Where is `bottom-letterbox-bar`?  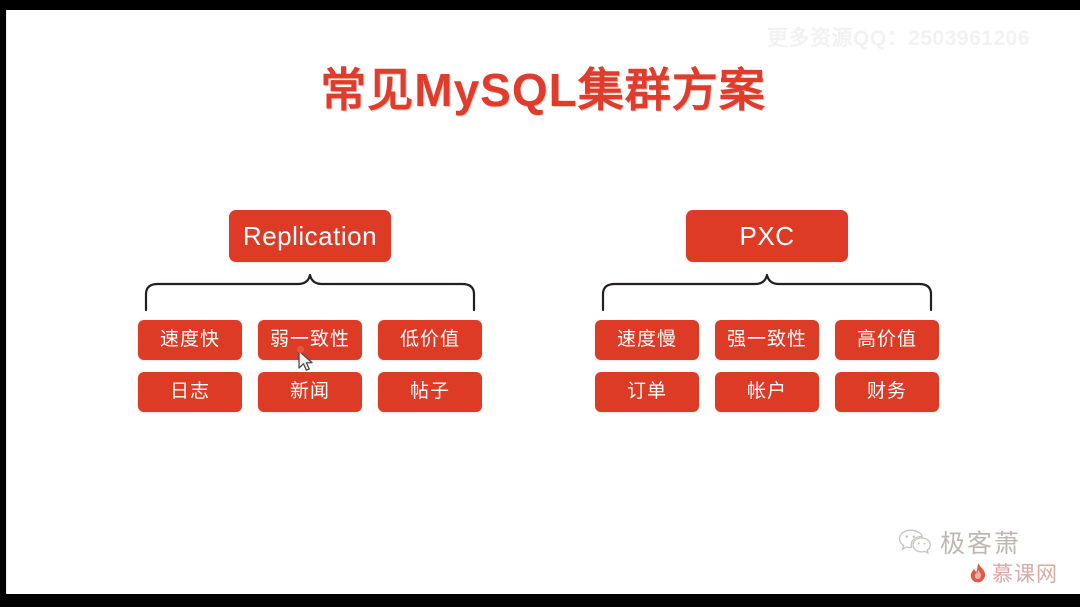 bottom-letterbox-bar is located at coordinates (540, 600).